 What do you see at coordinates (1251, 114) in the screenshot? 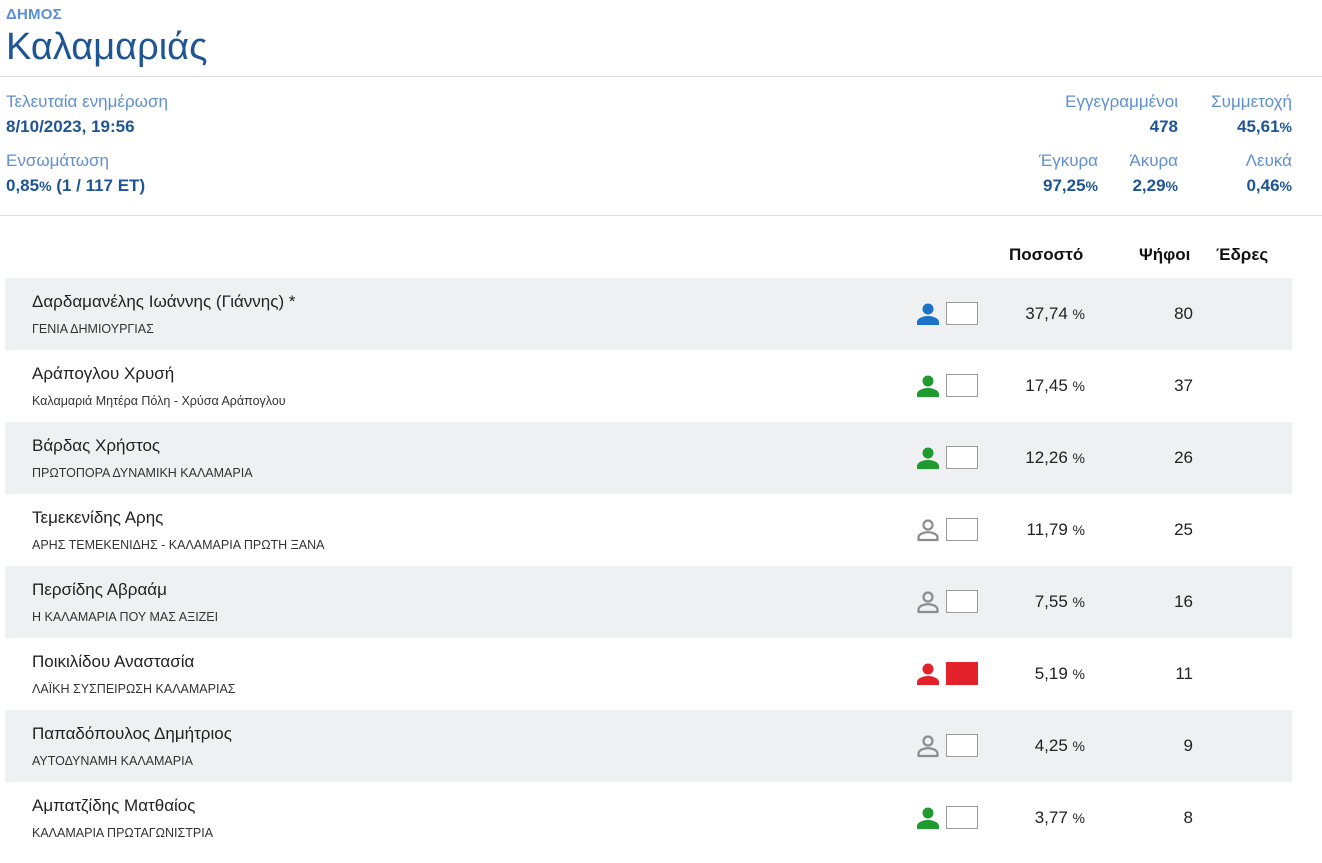
I see `turnout-stat: Συμμετοχή 45,61%` at bounding box center [1251, 114].